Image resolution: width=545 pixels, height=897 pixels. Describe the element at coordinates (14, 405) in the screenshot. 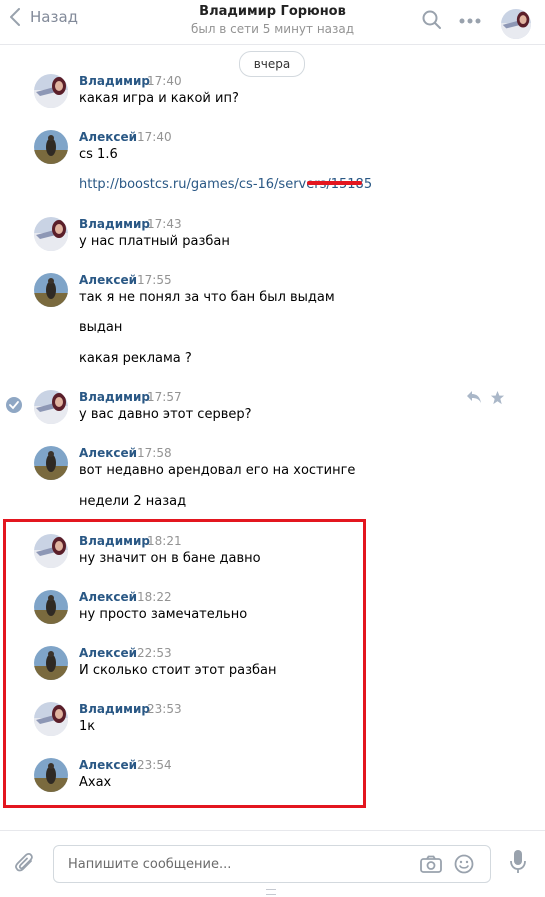

I see `selected-check-icon` at that location.